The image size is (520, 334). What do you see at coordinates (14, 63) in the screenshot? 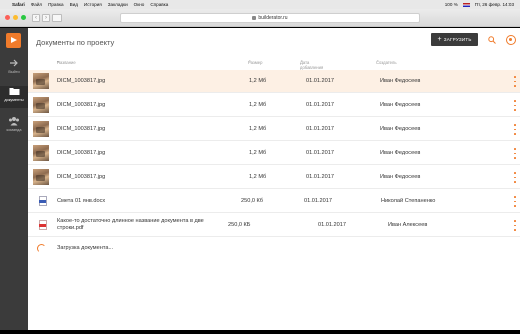
I see `arrow-right-icon` at bounding box center [14, 63].